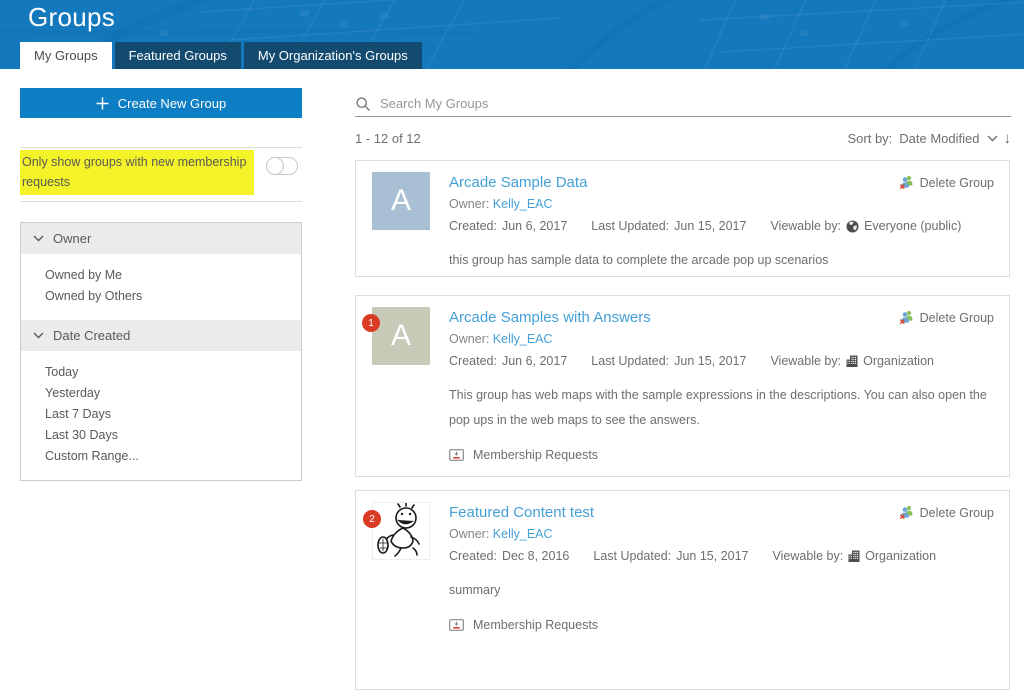 This screenshot has height=690, width=1024. What do you see at coordinates (161, 147) in the screenshot?
I see `sidebar-divider-top` at bounding box center [161, 147].